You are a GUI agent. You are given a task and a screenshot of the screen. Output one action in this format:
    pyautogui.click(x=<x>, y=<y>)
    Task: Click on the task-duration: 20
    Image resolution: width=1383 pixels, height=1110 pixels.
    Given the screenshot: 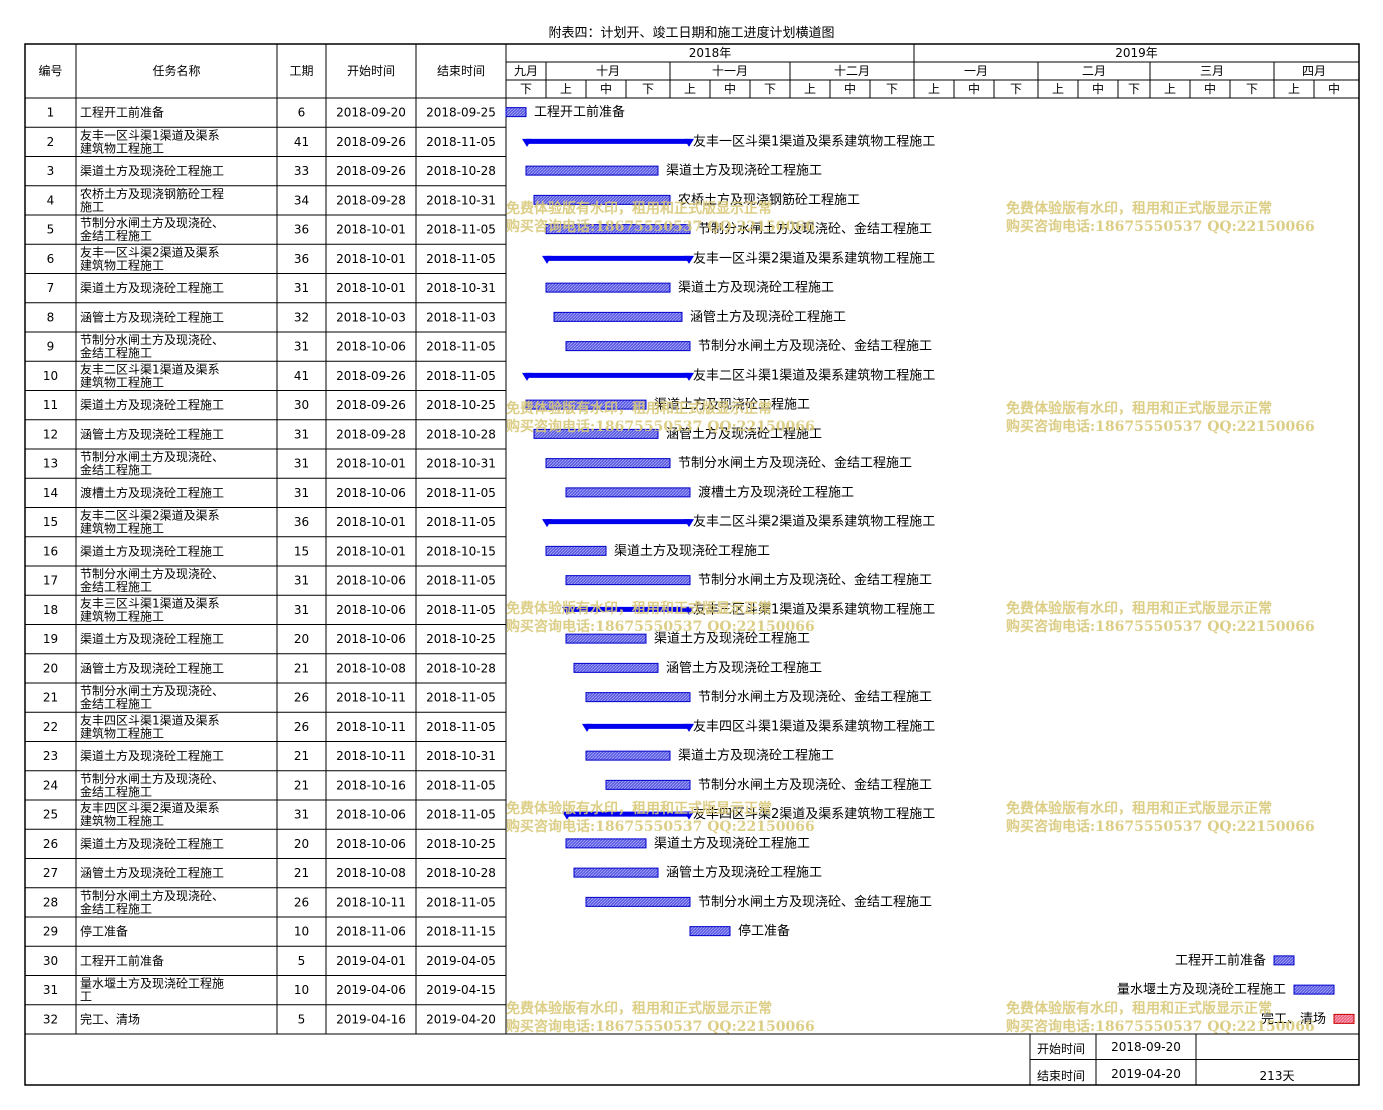 What is the action you would take?
    pyautogui.click(x=301, y=639)
    